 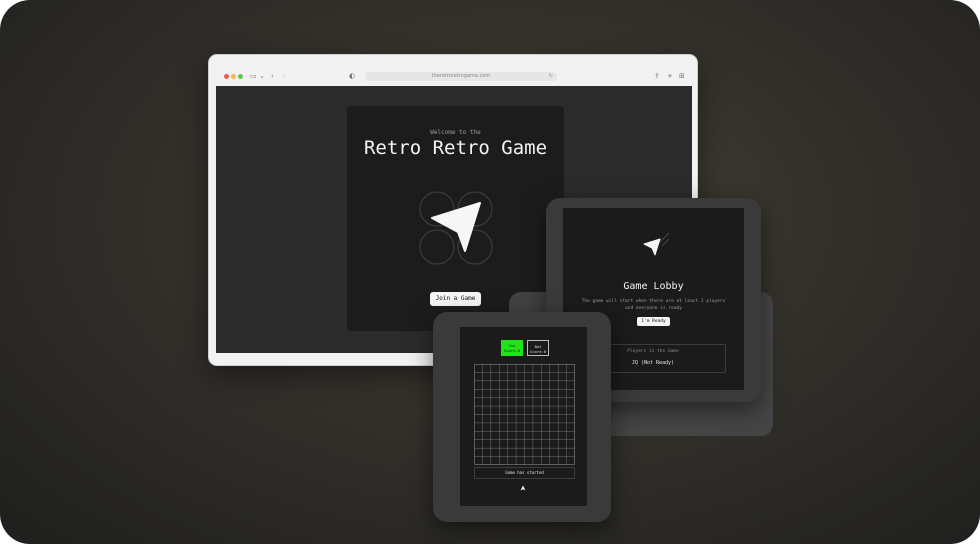 I want to click on address-bar: theretroretrogame.com ↻, so click(x=461, y=76).